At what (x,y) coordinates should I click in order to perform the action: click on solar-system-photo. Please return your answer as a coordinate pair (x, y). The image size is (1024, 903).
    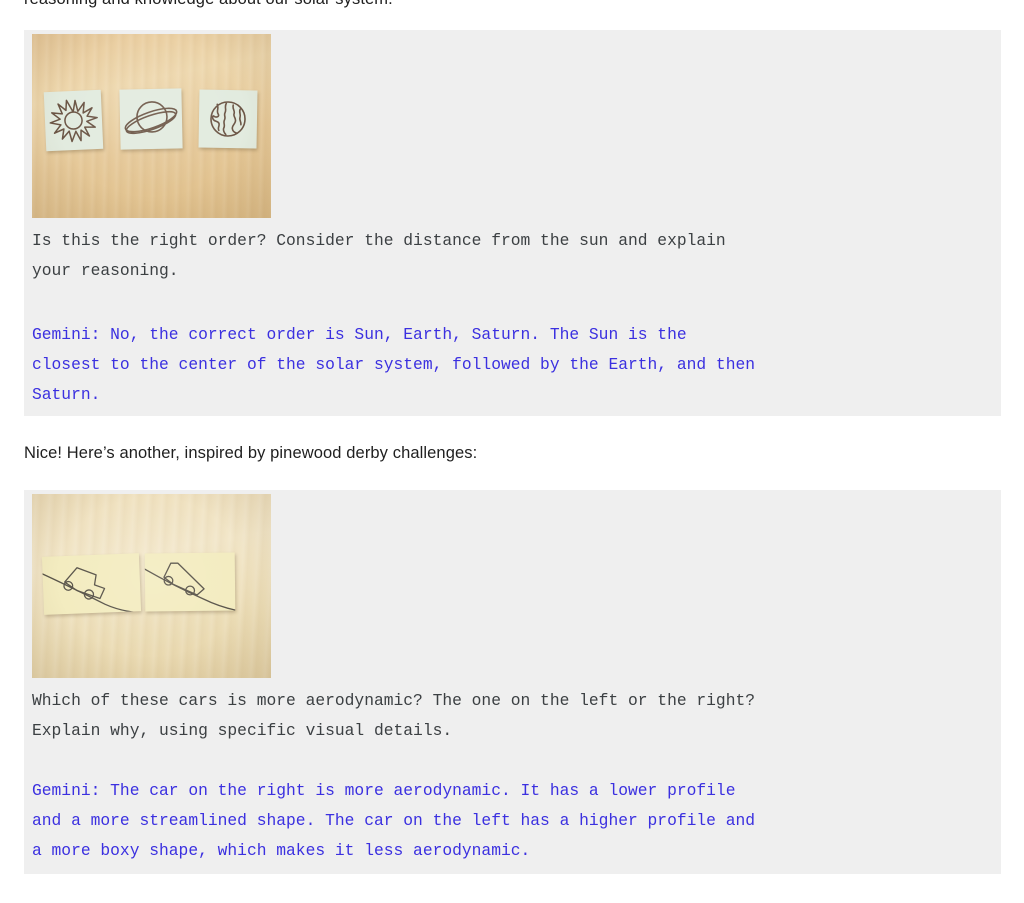
    Looking at the image, I should click on (151, 126).